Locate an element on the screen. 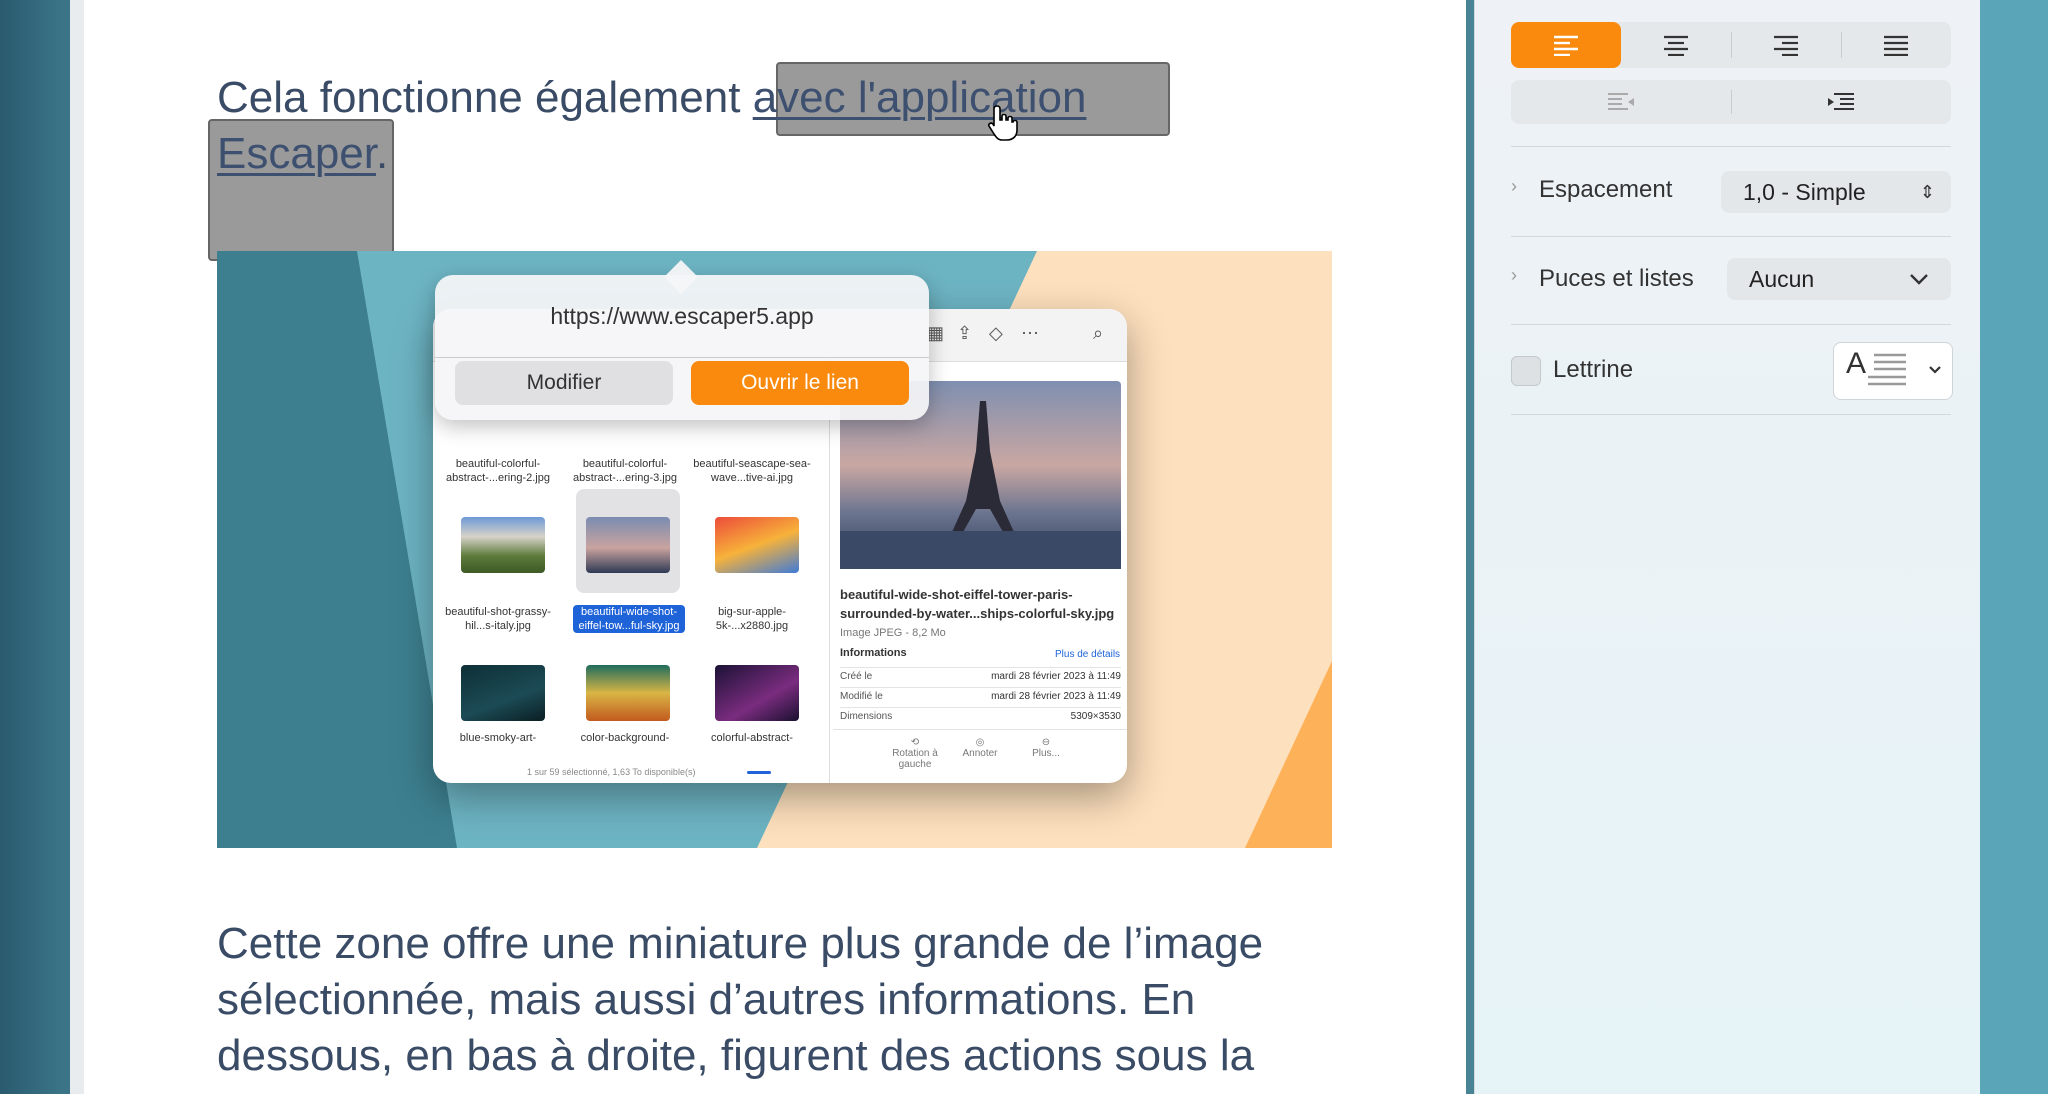 Image resolution: width=2048 pixels, height=1094 pixels. decrease-indent-icon is located at coordinates (1621, 101).